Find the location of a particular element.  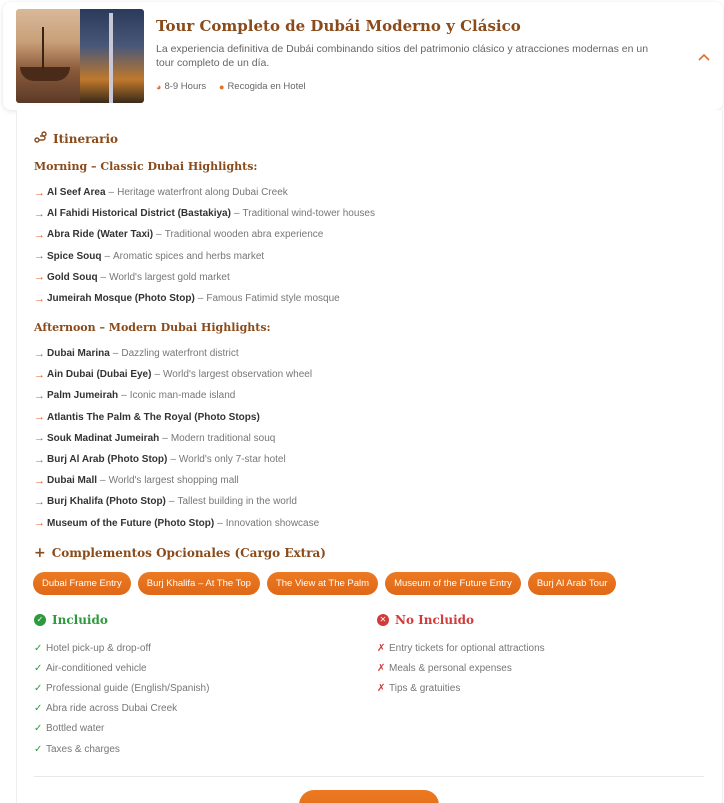

addon-chip: Dubai Frame Entry is located at coordinates (82, 583).